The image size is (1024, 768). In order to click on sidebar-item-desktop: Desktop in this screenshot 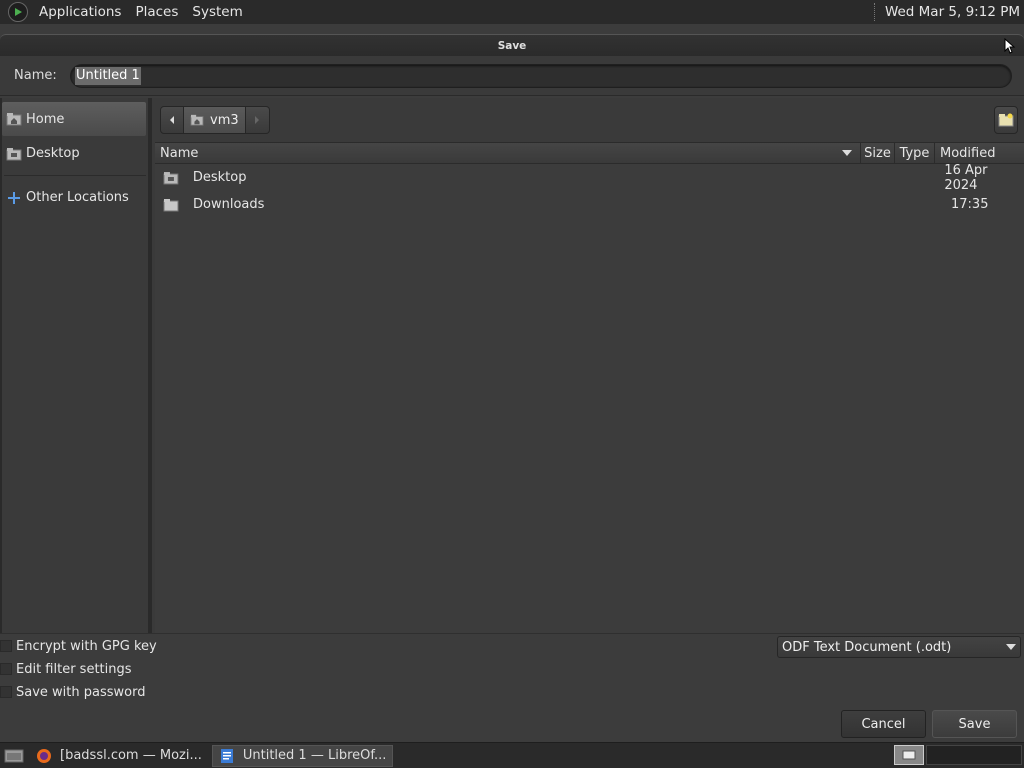, I will do `click(75, 153)`.